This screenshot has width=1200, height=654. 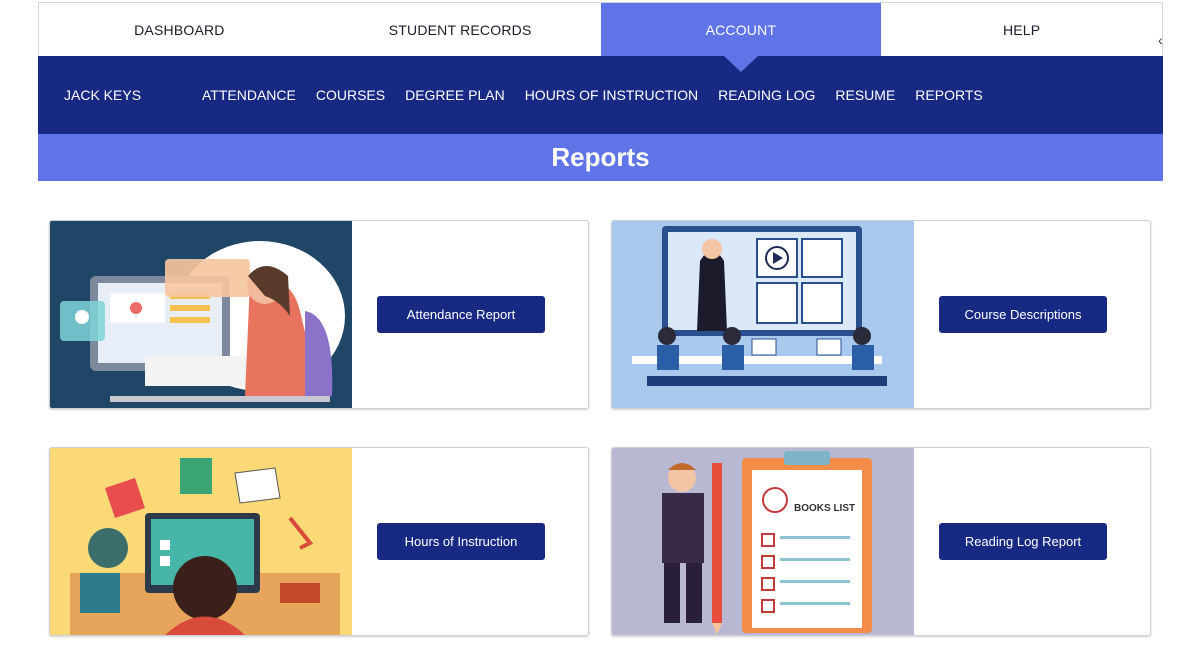 I want to click on course-descriptions-button: Course Descriptions, so click(x=1023, y=314).